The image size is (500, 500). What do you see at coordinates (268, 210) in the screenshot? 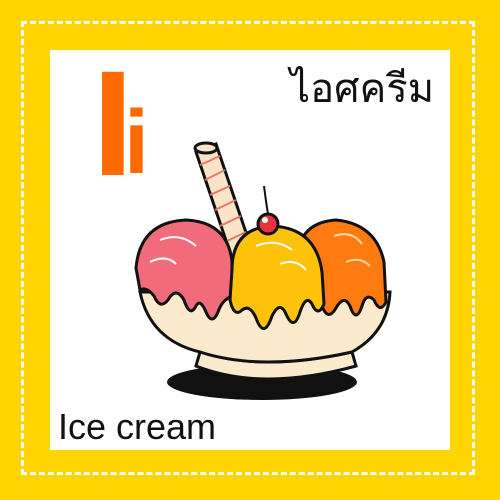
I see `cherry` at bounding box center [268, 210].